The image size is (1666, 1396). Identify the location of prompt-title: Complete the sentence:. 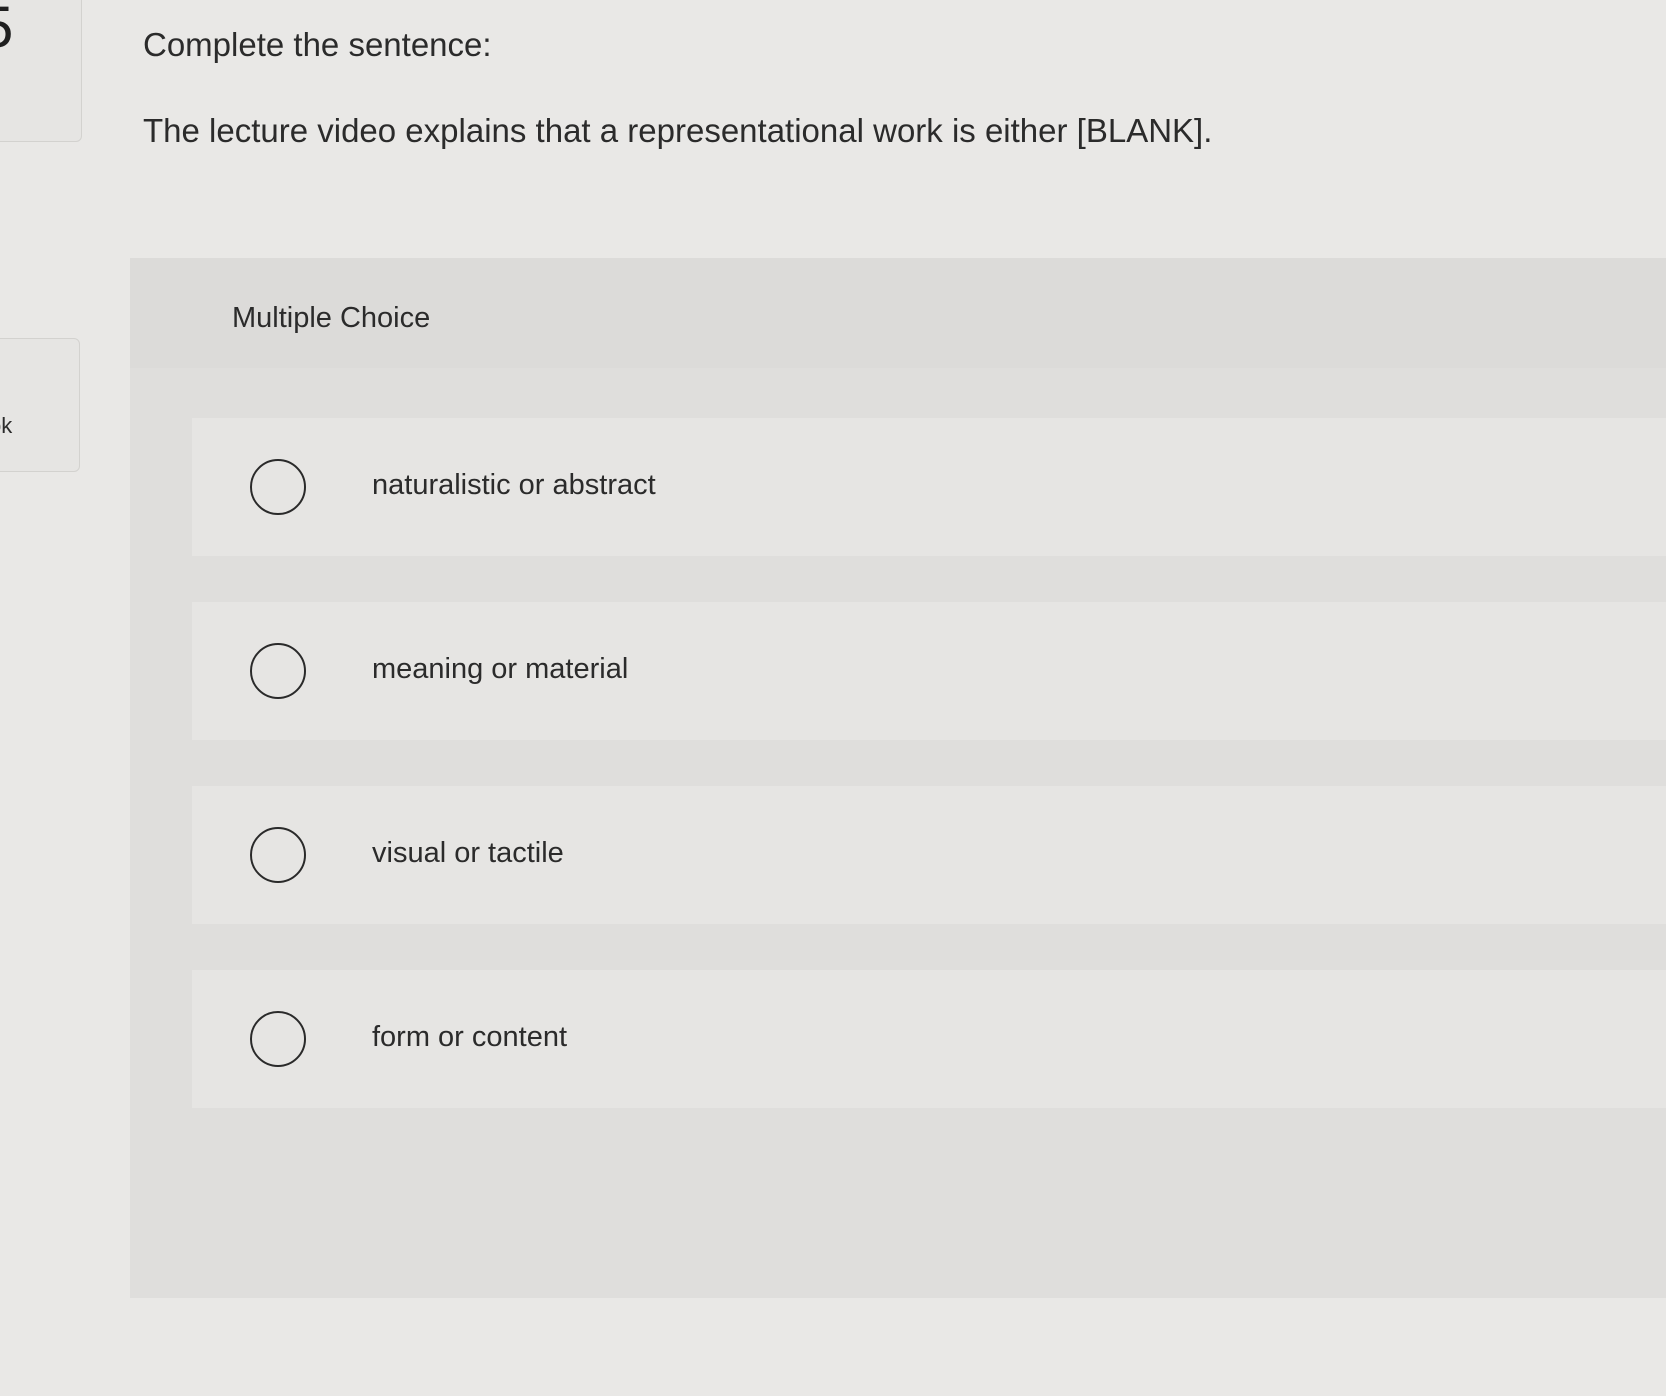
(317, 44).